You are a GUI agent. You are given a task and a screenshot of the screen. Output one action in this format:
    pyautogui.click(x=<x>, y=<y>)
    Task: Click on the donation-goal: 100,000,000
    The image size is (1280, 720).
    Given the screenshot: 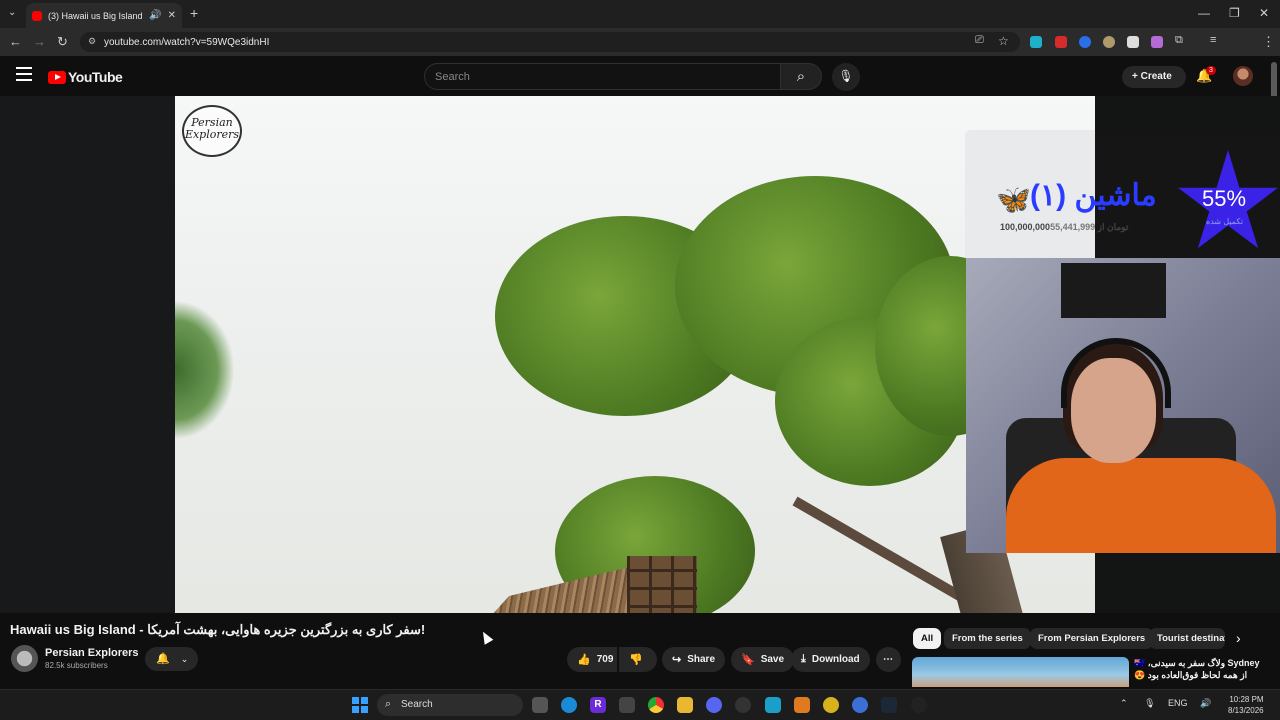 What is the action you would take?
    pyautogui.click(x=1025, y=227)
    